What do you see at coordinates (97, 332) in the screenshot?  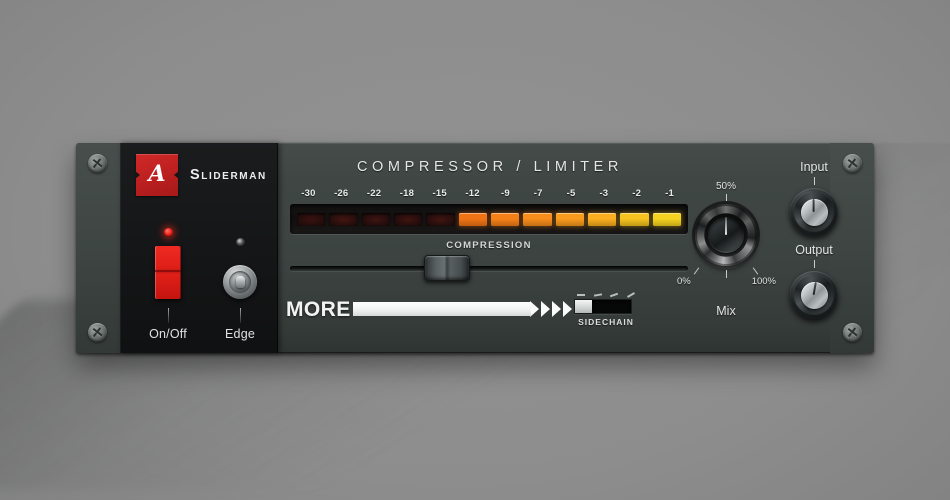 I see `screw-bottom-left-icon` at bounding box center [97, 332].